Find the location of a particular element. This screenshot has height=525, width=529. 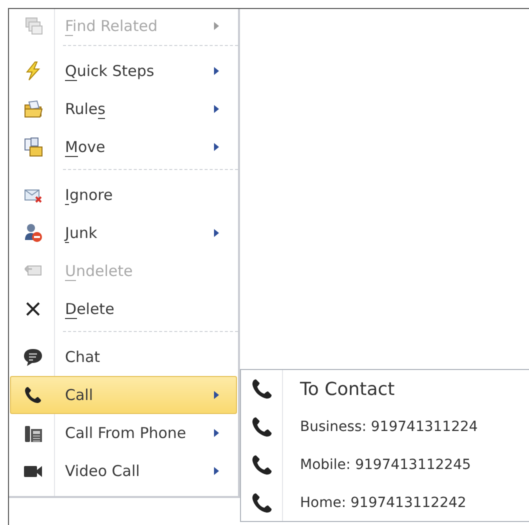

menu-item: Ignore is located at coordinates (123, 195).